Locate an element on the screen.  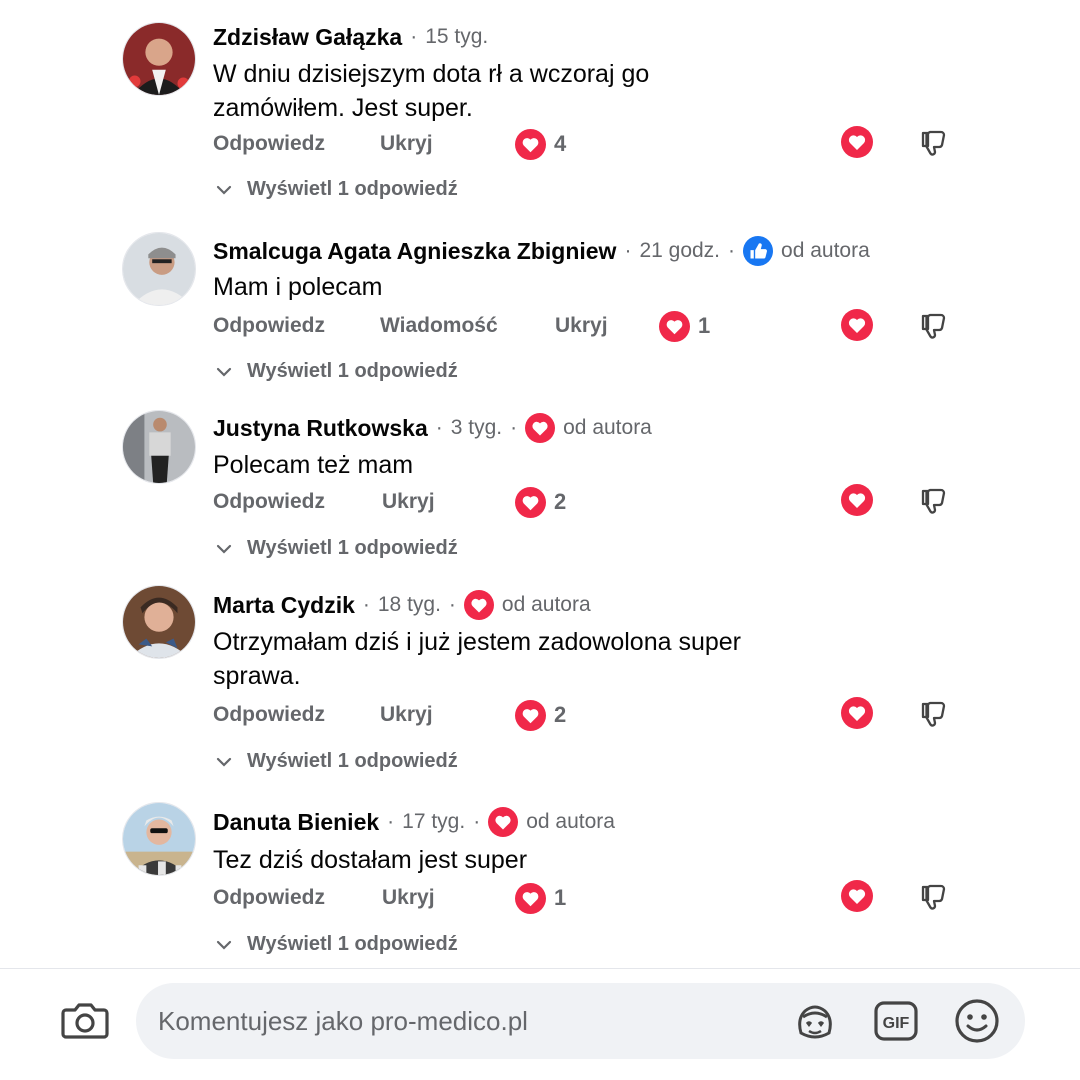
author-name: Zdzisław Gałązka is located at coordinates (307, 37).